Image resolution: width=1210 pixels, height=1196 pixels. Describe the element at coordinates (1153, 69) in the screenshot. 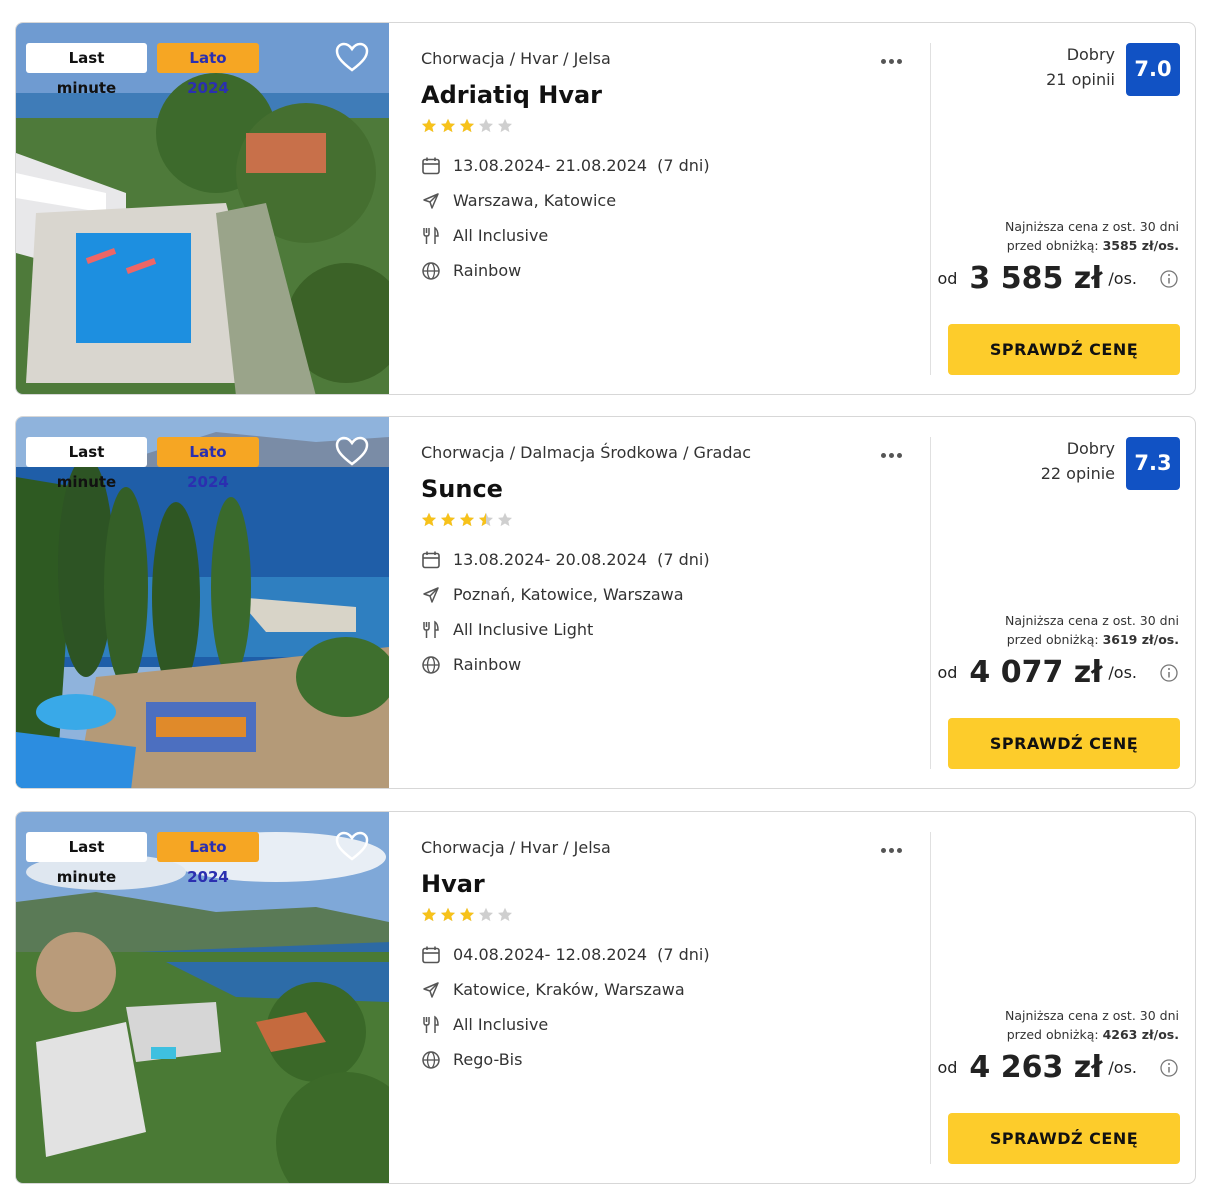

I see `rating-score: 7.0` at that location.